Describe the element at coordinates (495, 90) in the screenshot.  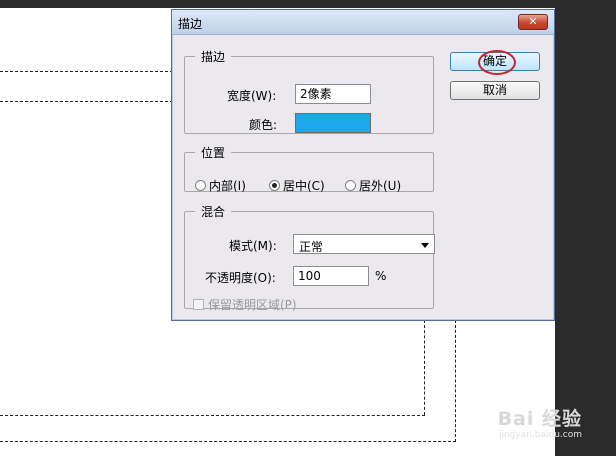
I see `cancel-button: 取消` at that location.